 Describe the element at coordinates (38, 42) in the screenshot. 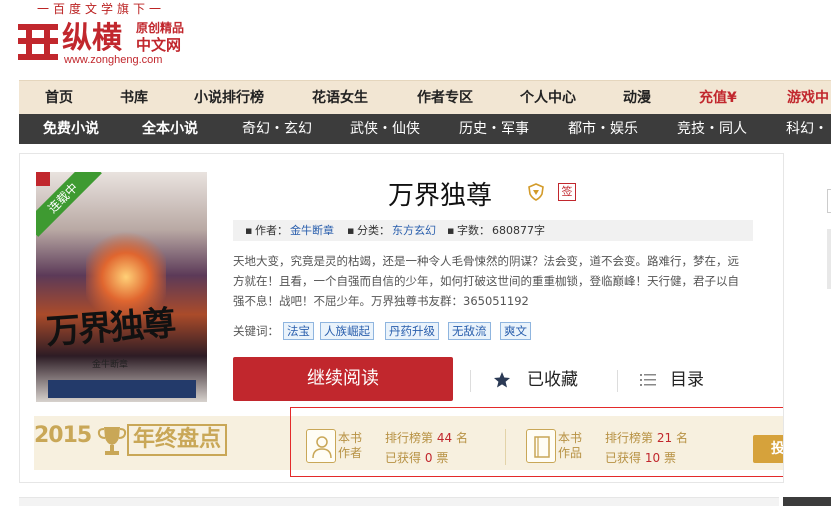

I see `logo-mark-icon` at that location.